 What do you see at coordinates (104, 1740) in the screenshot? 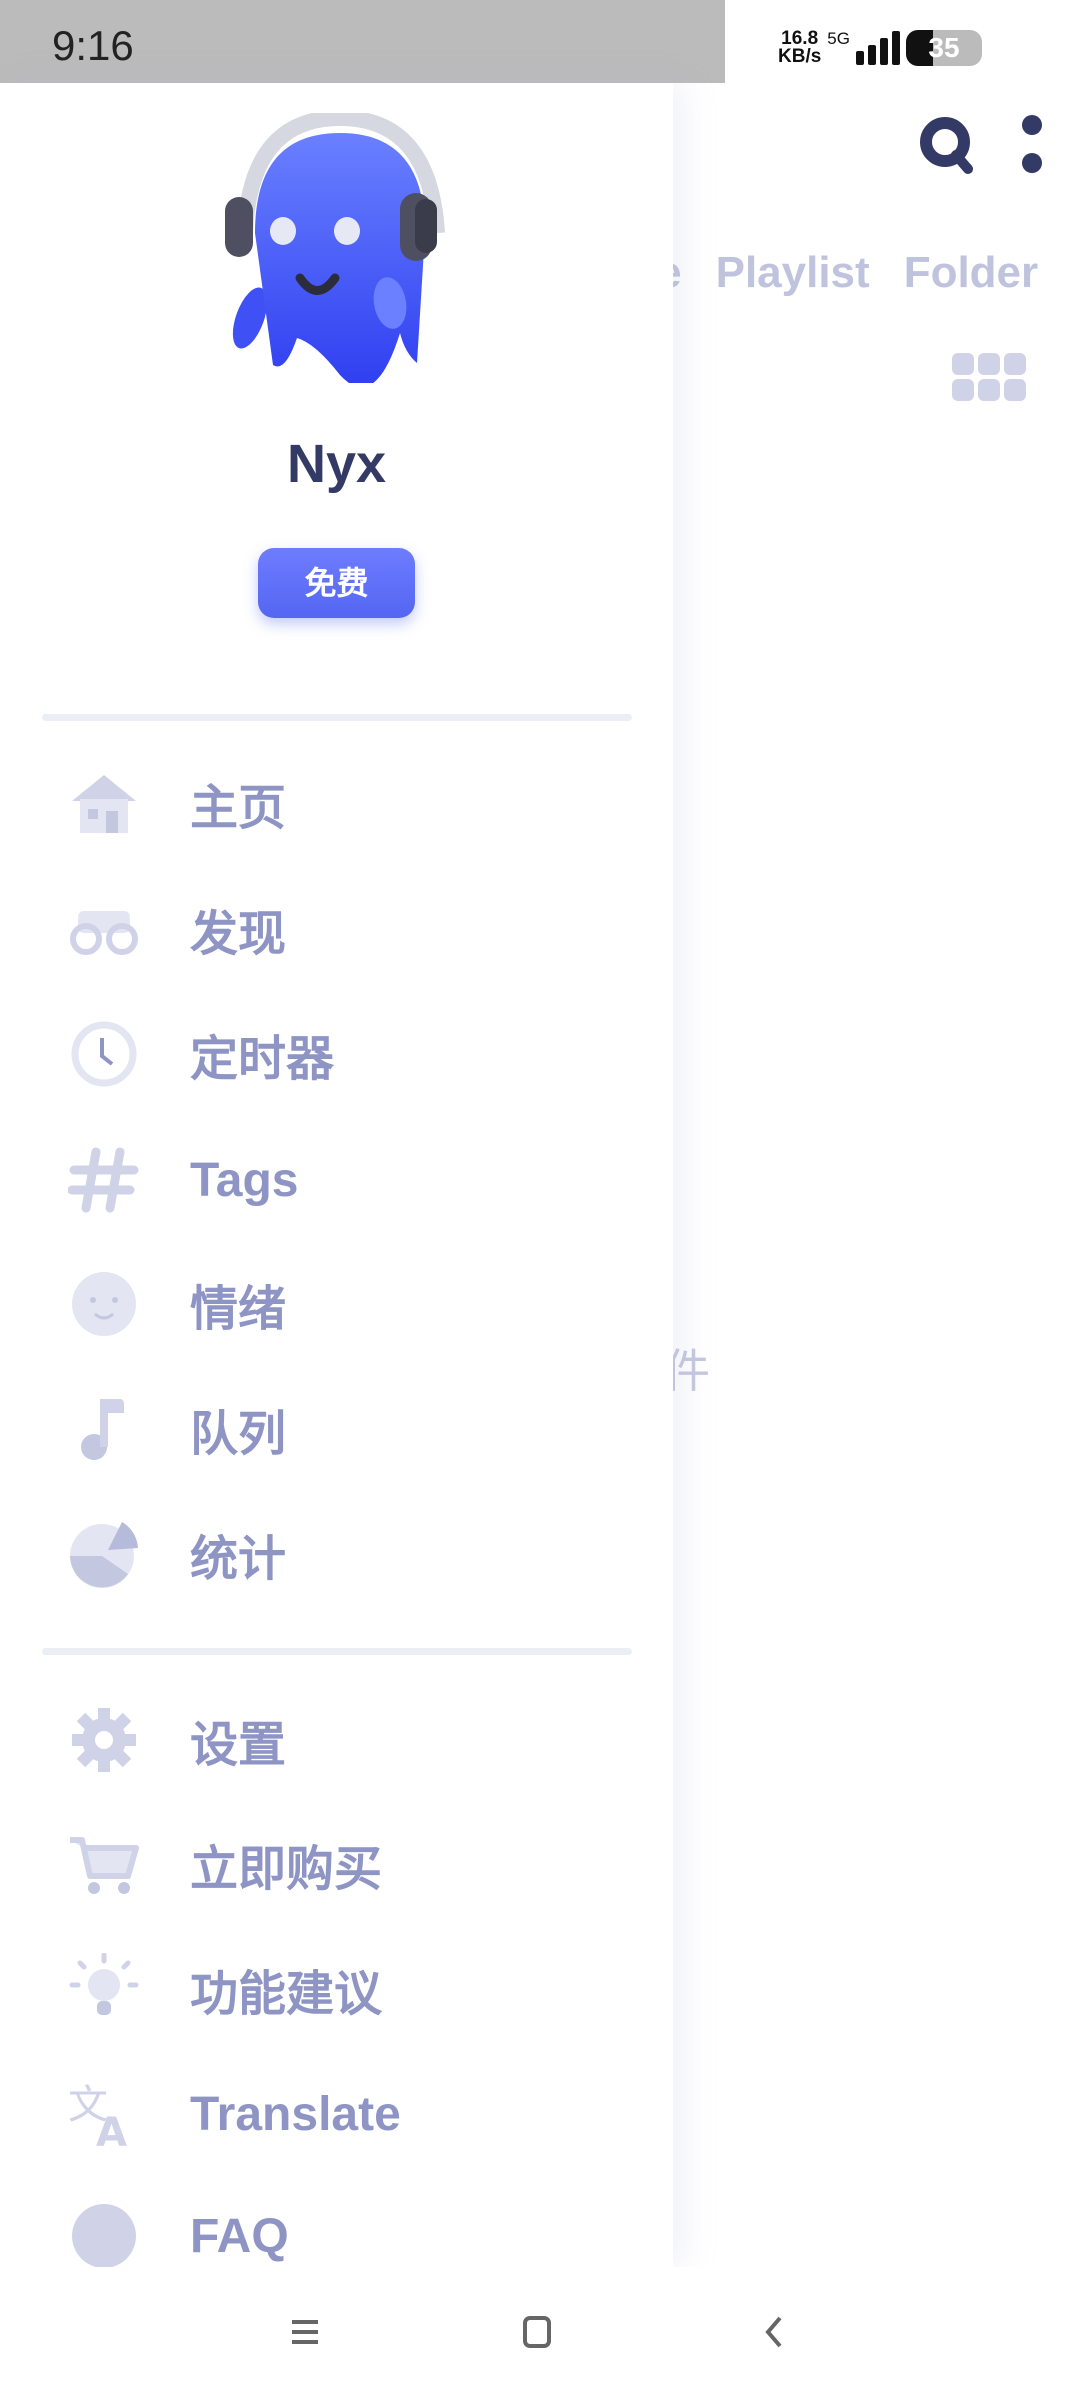
I see `gear-icon` at bounding box center [104, 1740].